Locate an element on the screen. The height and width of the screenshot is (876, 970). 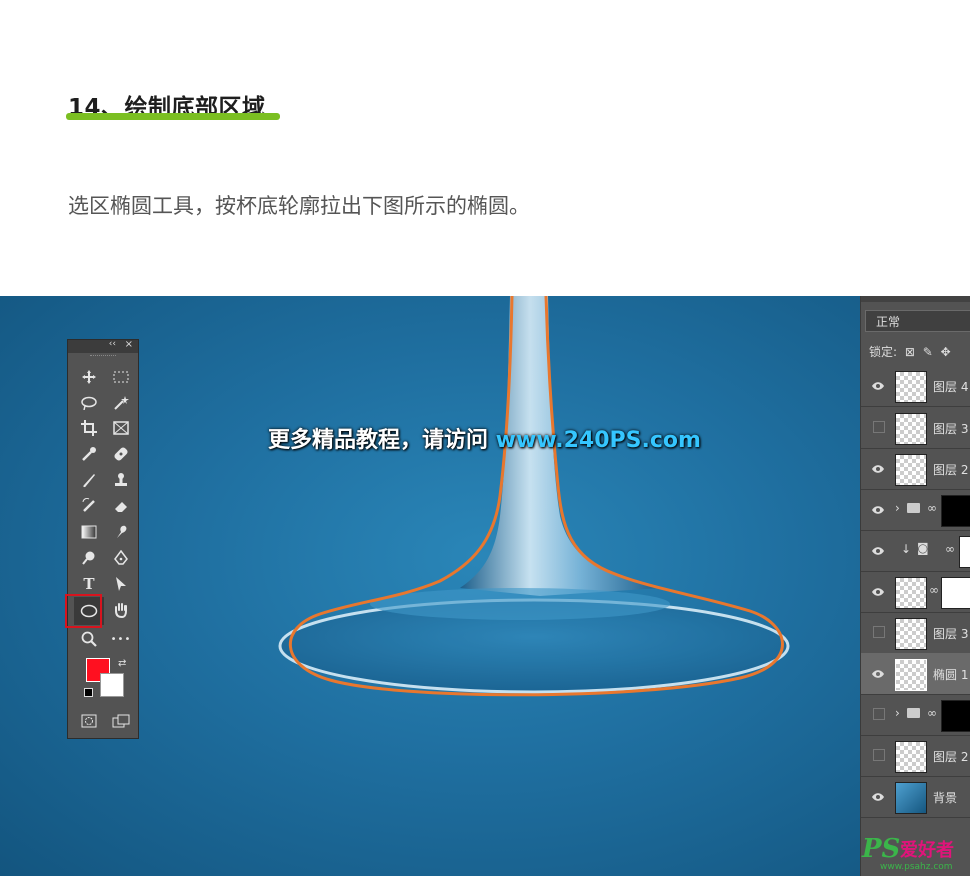
move-tool-icon is located at coordinates (89, 377).